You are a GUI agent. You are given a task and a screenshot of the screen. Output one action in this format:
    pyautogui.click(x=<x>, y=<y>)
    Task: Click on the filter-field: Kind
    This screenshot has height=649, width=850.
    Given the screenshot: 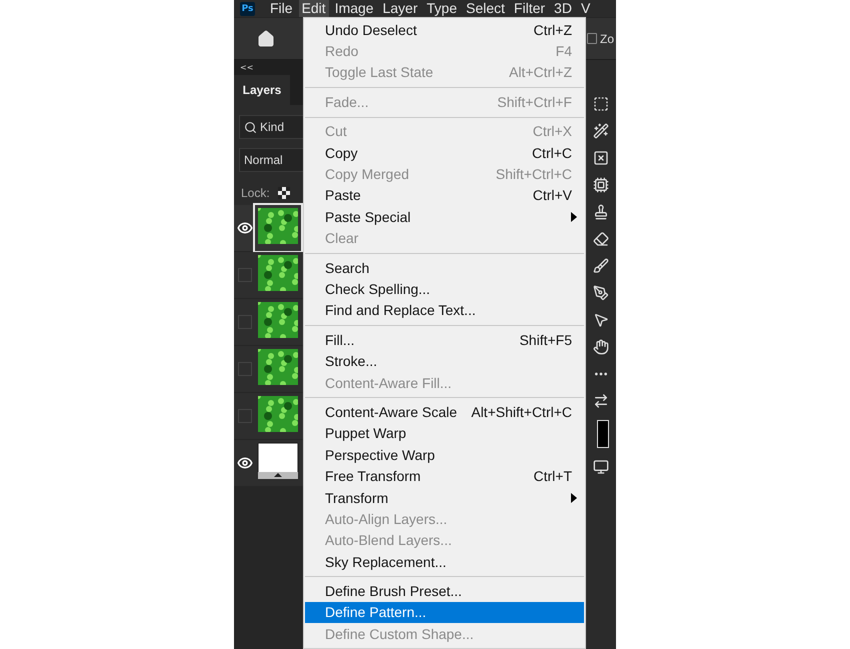 What is the action you would take?
    pyautogui.click(x=271, y=127)
    